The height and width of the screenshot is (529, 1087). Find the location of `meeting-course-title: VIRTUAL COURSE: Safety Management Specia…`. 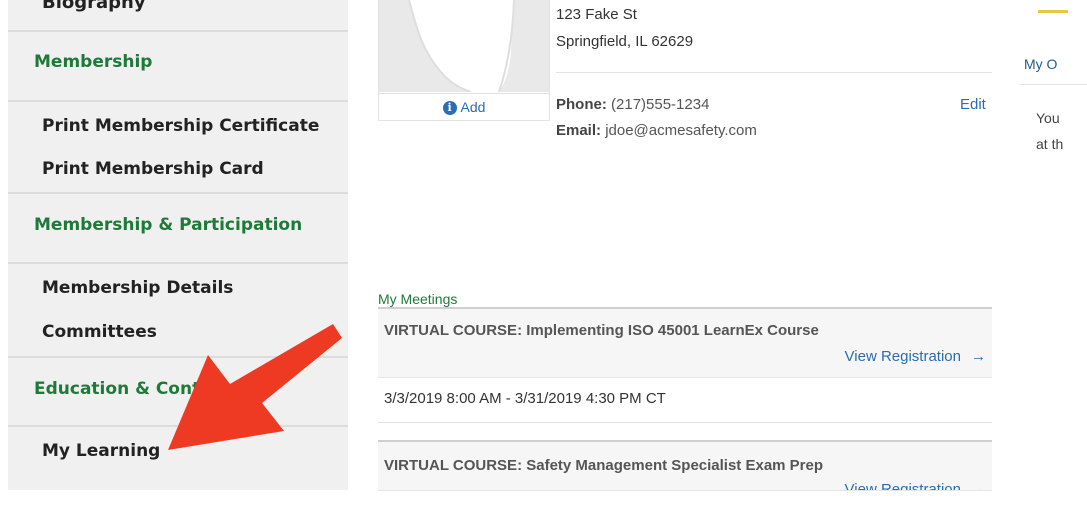

meeting-course-title: VIRTUAL COURSE: Safety Management Specia… is located at coordinates (604, 465).